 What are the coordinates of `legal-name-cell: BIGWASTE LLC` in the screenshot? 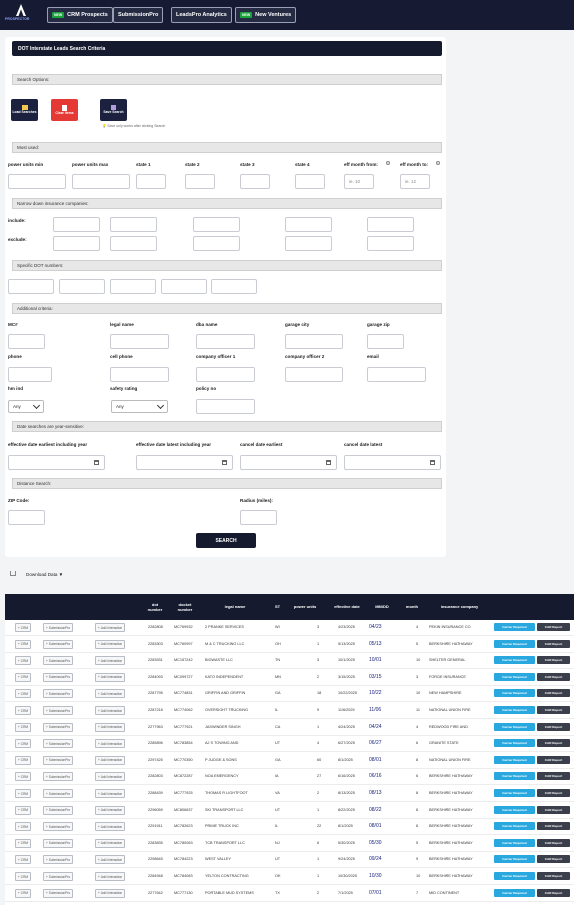 It's located at (219, 660).